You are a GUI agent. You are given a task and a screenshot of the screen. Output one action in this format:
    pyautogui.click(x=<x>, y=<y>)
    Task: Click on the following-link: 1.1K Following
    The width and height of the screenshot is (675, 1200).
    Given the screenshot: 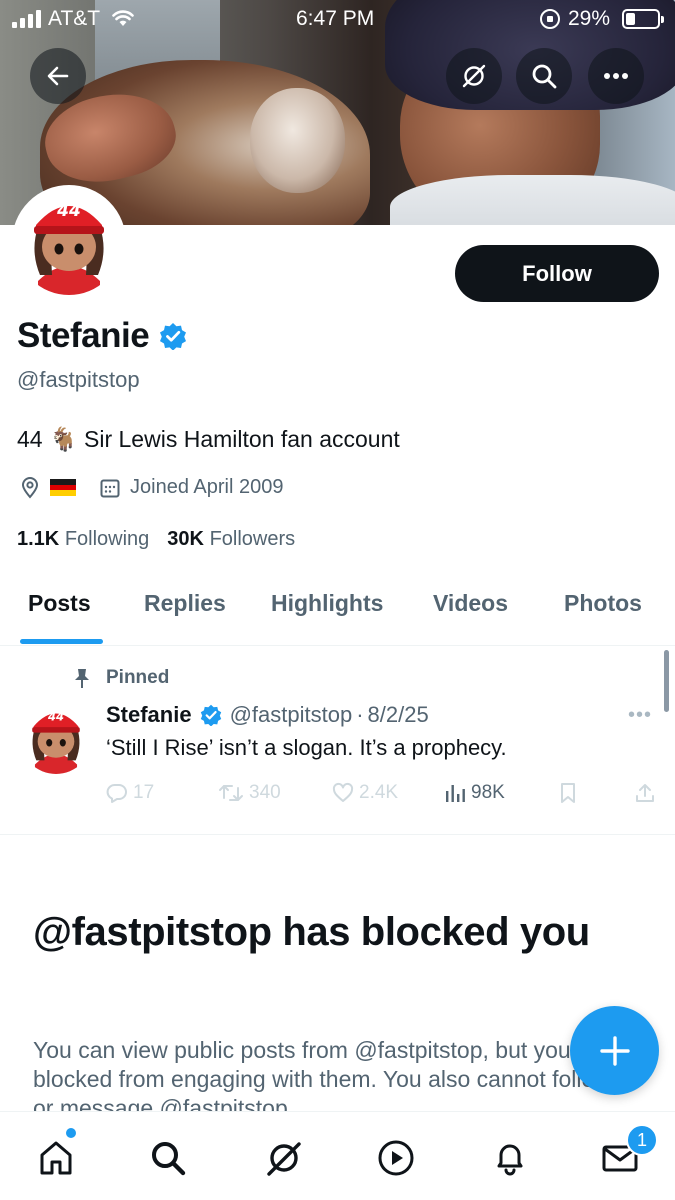 What is the action you would take?
    pyautogui.click(x=83, y=539)
    